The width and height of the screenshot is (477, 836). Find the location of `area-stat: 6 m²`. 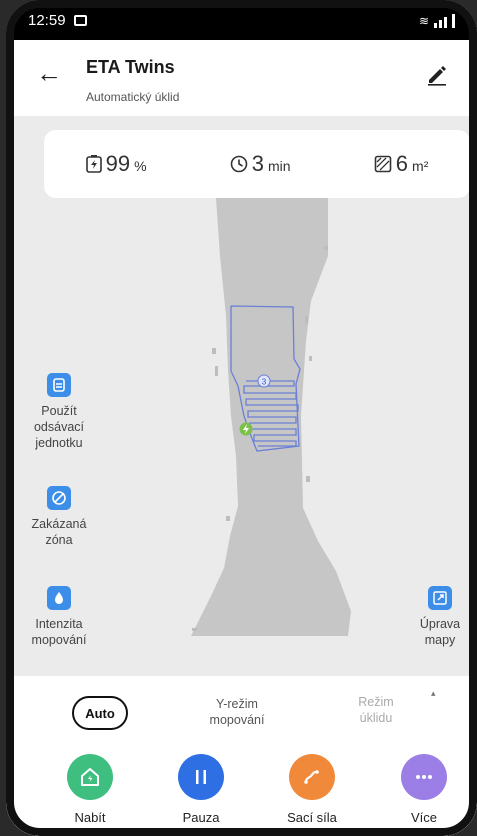

area-stat: 6 m² is located at coordinates (401, 164).